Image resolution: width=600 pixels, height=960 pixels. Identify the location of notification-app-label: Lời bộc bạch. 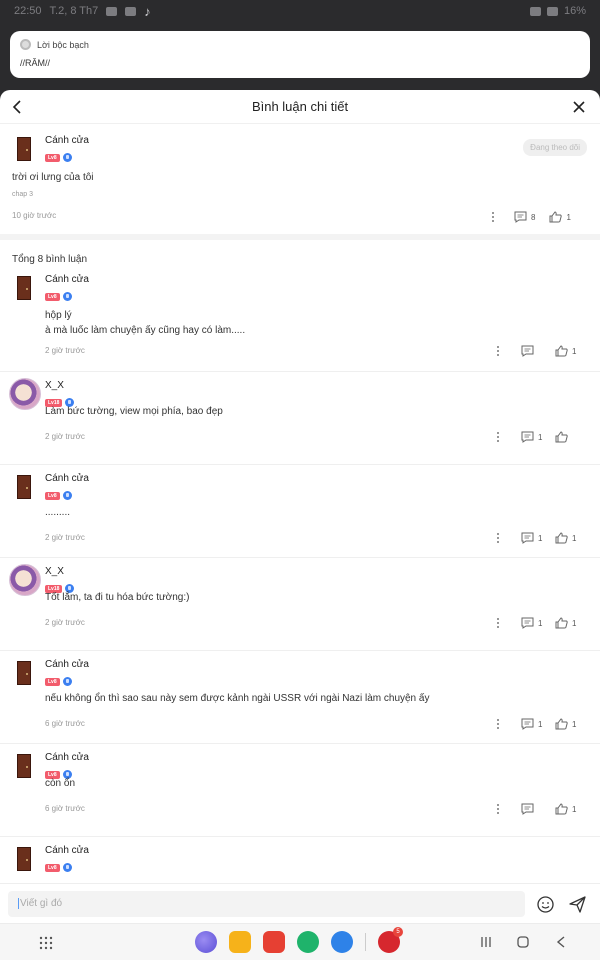
(63, 44).